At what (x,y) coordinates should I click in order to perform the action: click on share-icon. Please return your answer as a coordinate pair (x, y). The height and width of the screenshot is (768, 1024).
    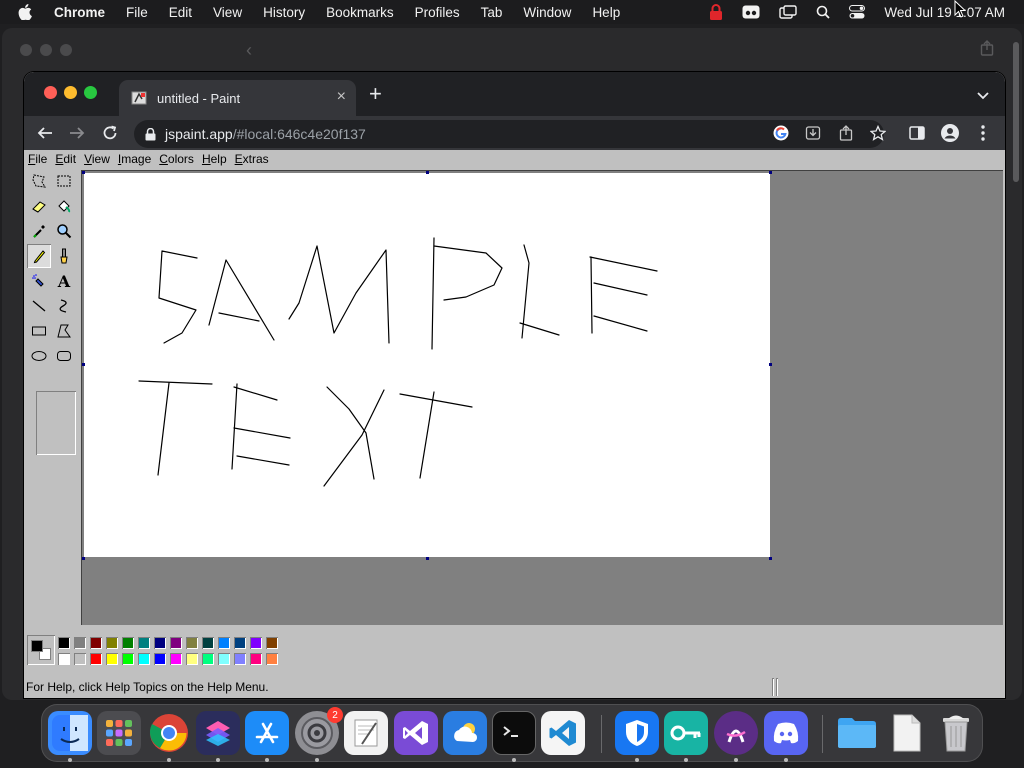
    Looking at the image, I should click on (846, 133).